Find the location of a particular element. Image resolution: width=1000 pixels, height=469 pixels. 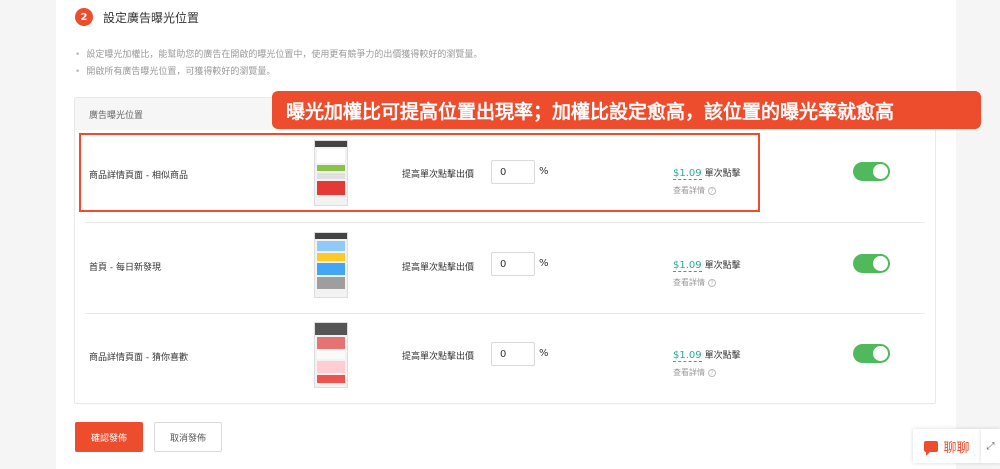

section-title: 設定廣告曝光位置 is located at coordinates (151, 17).